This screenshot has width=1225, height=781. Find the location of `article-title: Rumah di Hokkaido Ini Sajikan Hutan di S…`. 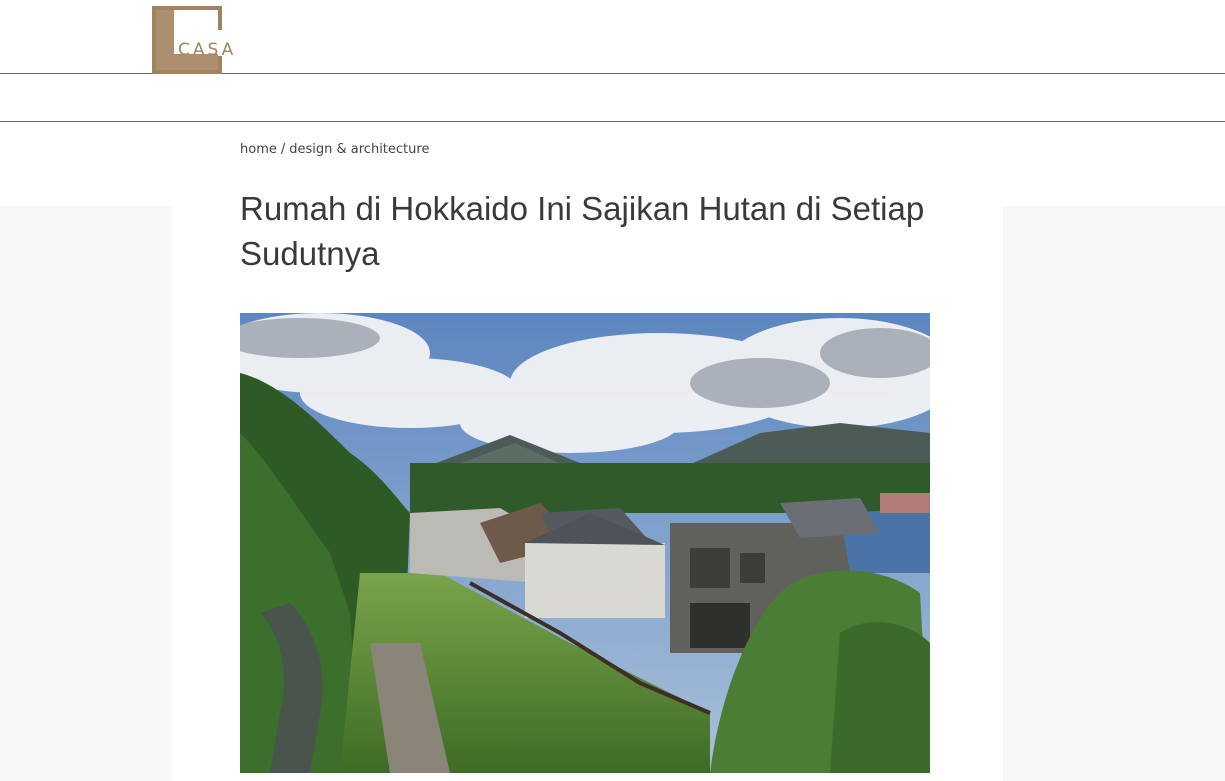

article-title: Rumah di Hokkaido Ini Sajikan Hutan di S… is located at coordinates (582, 231).